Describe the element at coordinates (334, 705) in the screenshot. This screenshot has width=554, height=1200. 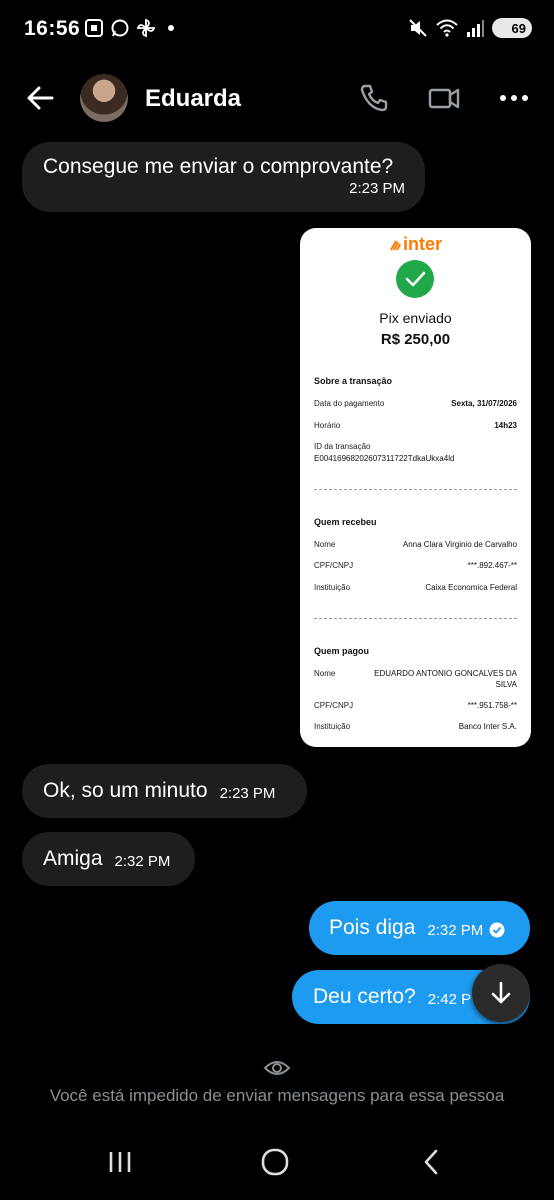
I see `payer-doc-label: CPF/CNPJ` at that location.